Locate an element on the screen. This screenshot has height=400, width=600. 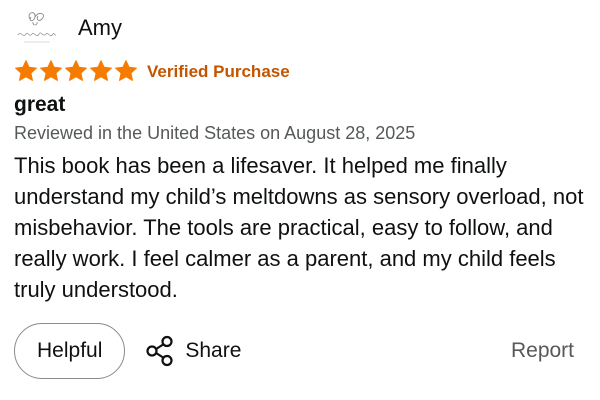
script-logo-avatar-icon is located at coordinates (37, 27).